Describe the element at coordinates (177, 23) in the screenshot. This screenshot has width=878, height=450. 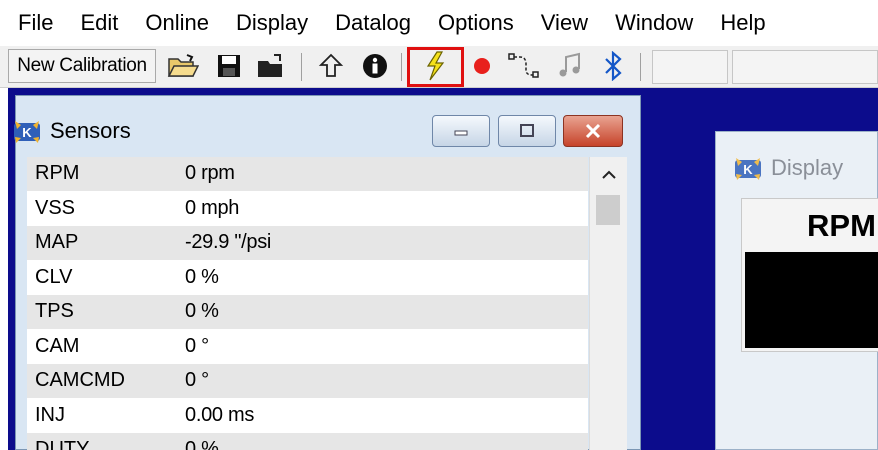
I see `menu-online: Online` at that location.